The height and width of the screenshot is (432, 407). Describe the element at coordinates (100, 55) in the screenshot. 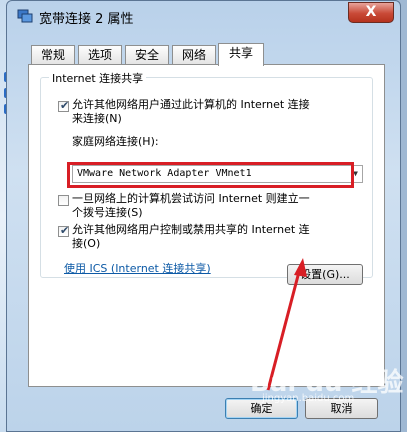

I see `tab-options: 选项` at that location.